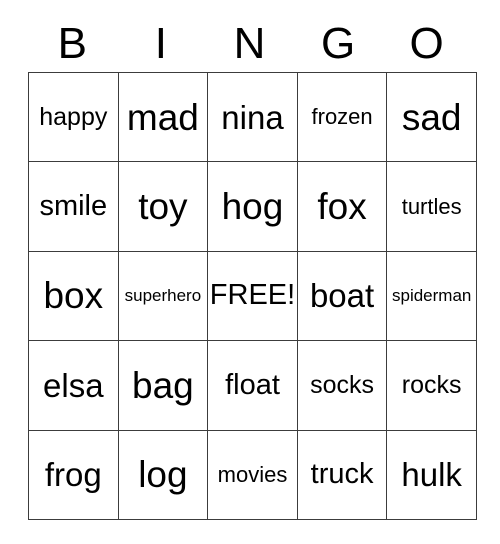 The width and height of the screenshot is (500, 544). I want to click on bingo-cell-label: turtles, so click(431, 206).